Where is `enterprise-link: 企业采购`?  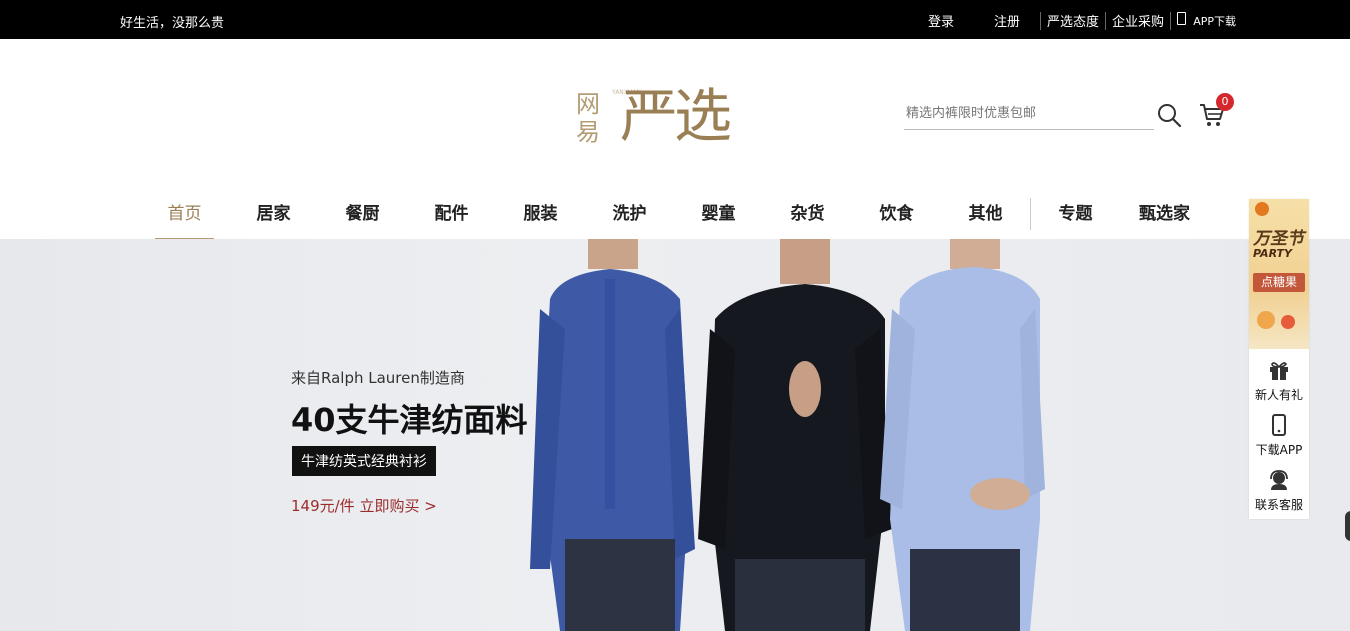 enterprise-link: 企业采购 is located at coordinates (1138, 20).